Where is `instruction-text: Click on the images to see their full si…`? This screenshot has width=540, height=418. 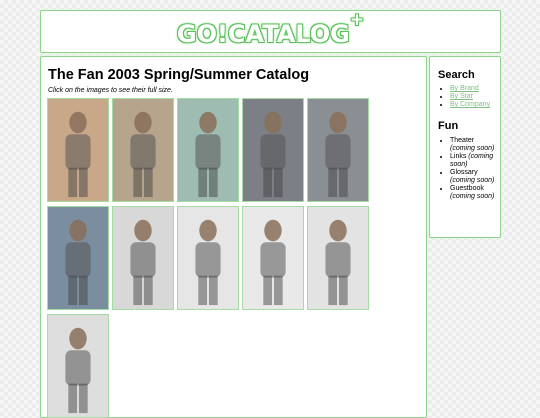
instruction-text: Click on the images to see their full si… is located at coordinates (110, 90).